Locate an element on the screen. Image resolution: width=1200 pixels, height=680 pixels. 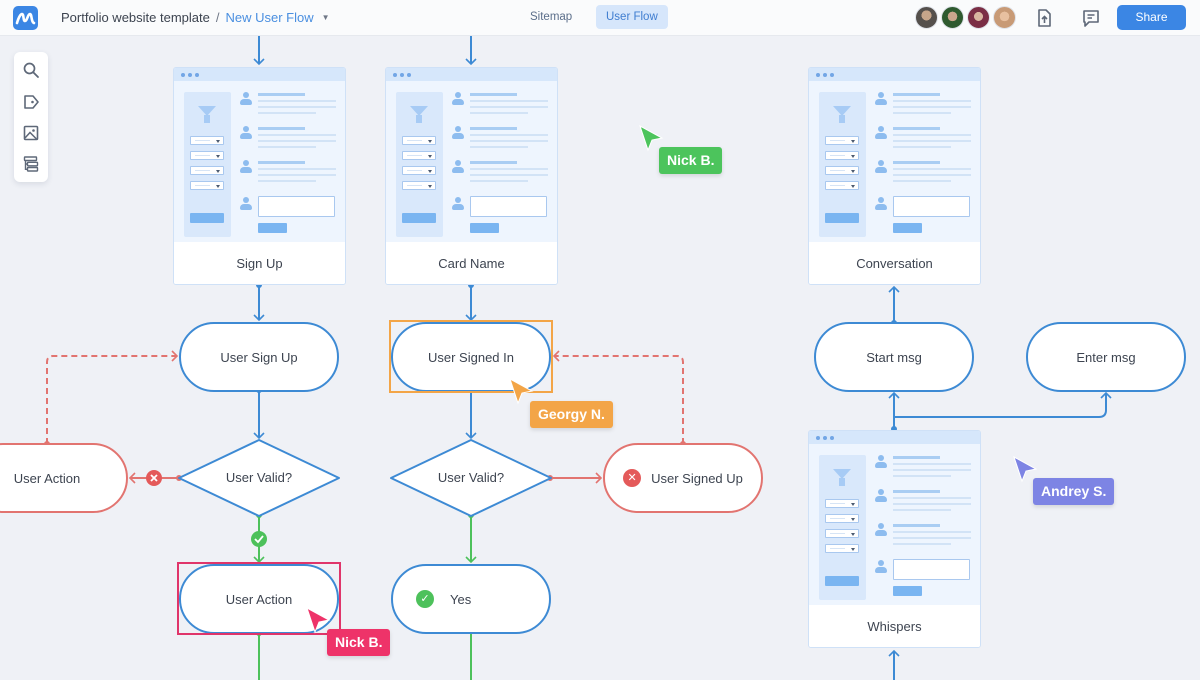
node-user-sign-up: User Sign Up is located at coordinates (259, 357).